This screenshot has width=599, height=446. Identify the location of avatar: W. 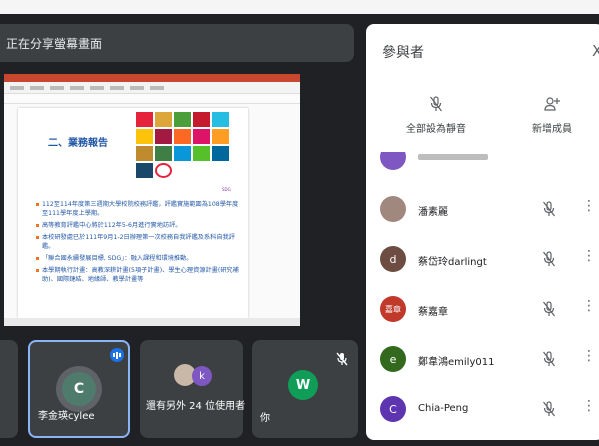
(303, 385).